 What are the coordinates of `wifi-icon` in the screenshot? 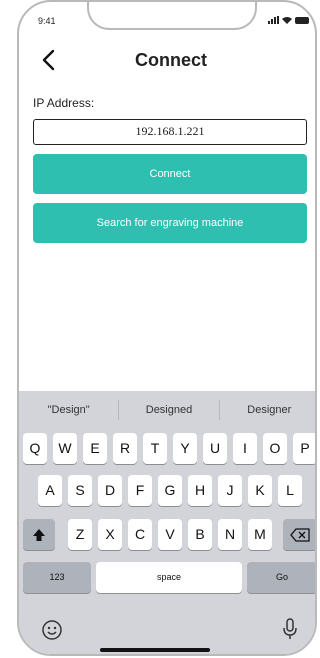 It's located at (287, 20).